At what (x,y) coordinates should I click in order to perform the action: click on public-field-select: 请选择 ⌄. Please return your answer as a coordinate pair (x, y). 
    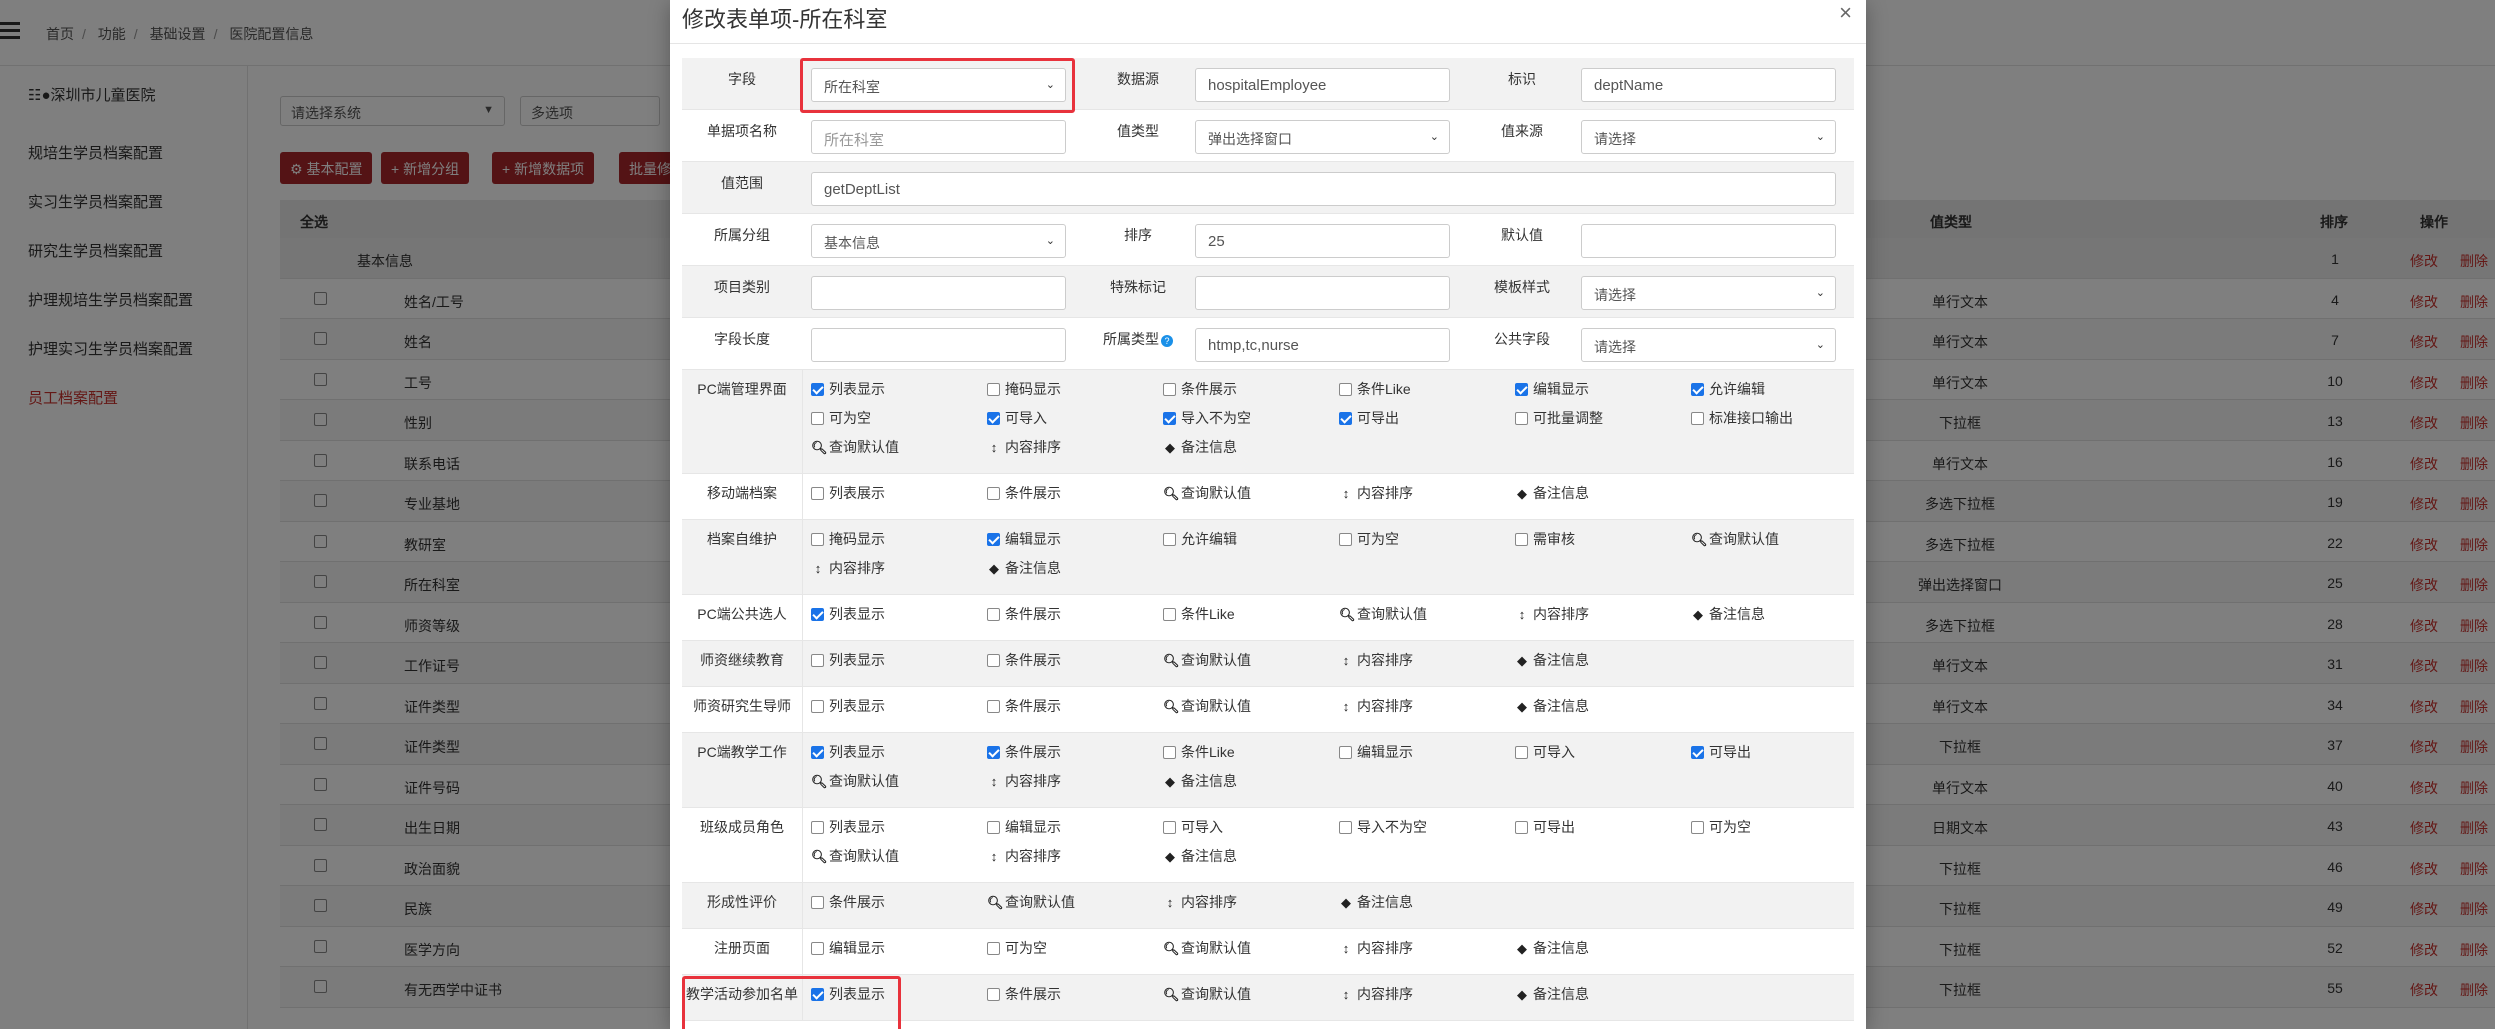
    Looking at the image, I should click on (1708, 345).